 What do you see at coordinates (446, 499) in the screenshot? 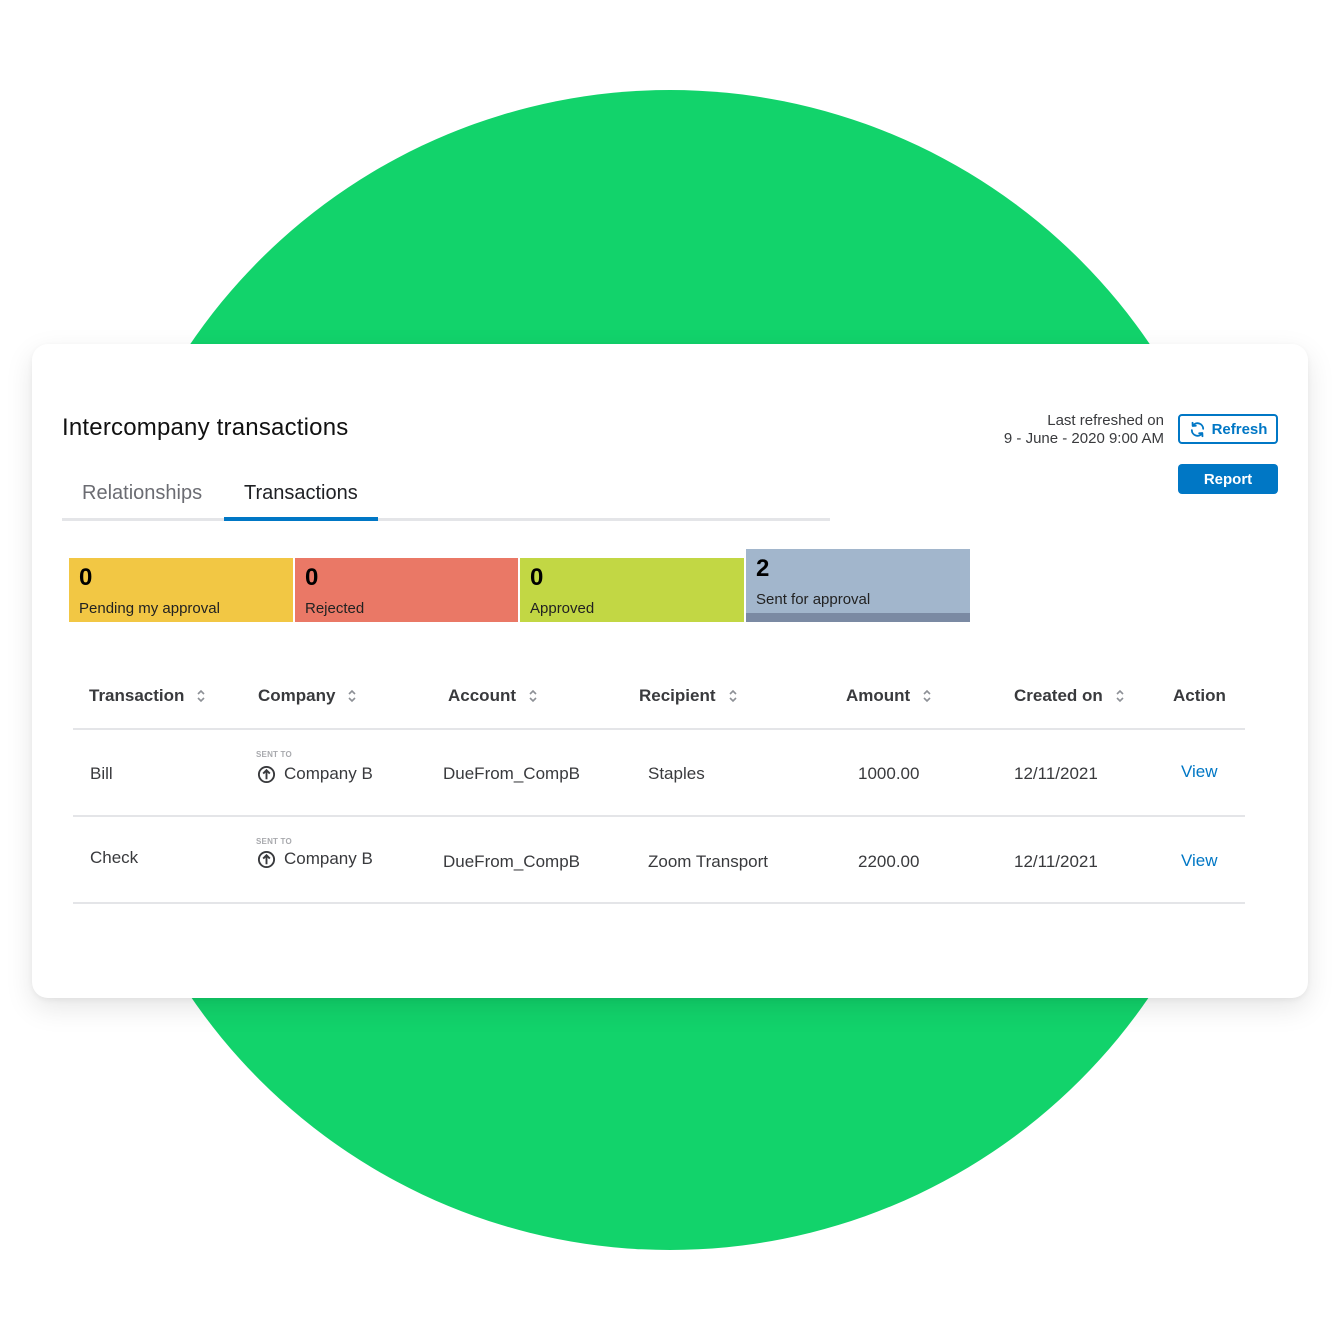
I see `tab-bar: Relationships Transactions` at bounding box center [446, 499].